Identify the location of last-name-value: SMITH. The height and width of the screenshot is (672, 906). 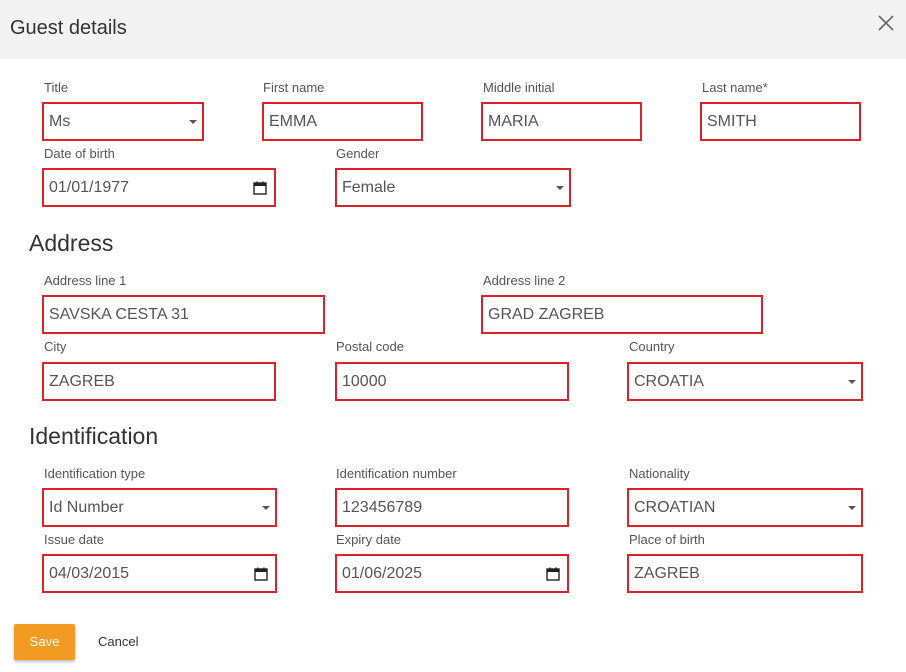
(732, 121).